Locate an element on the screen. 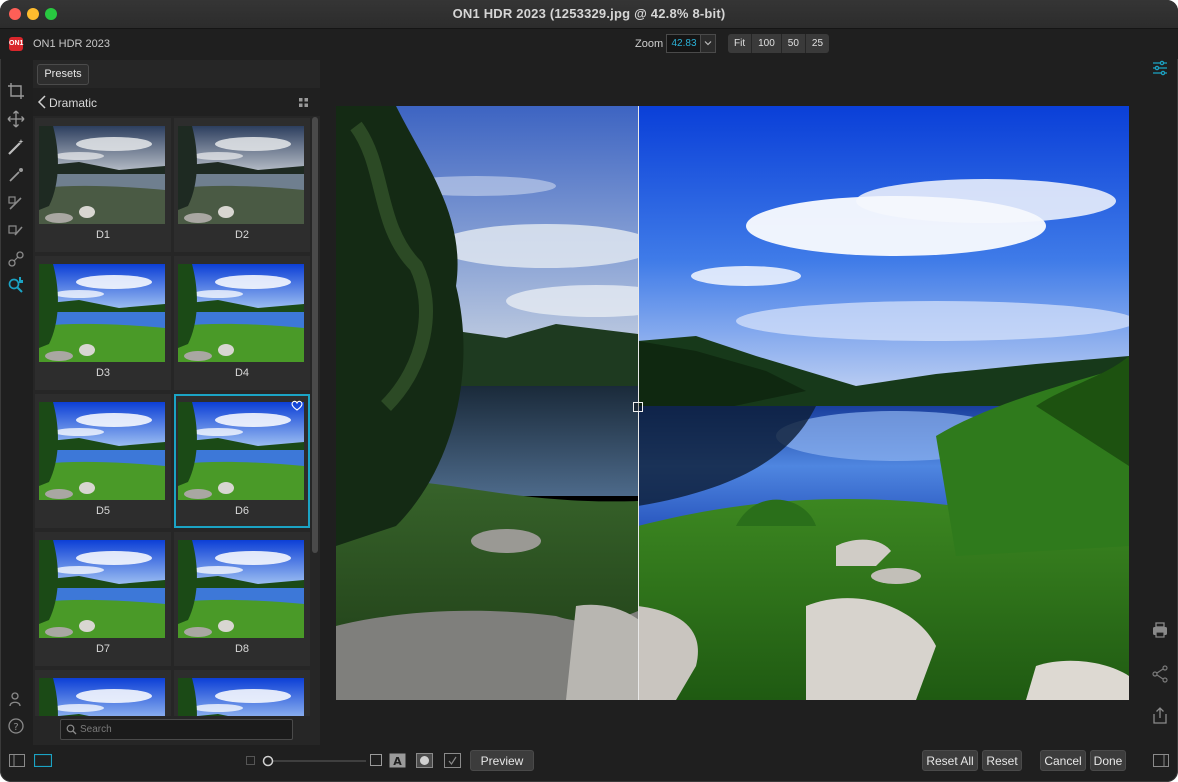  split-handle is located at coordinates (638, 407).